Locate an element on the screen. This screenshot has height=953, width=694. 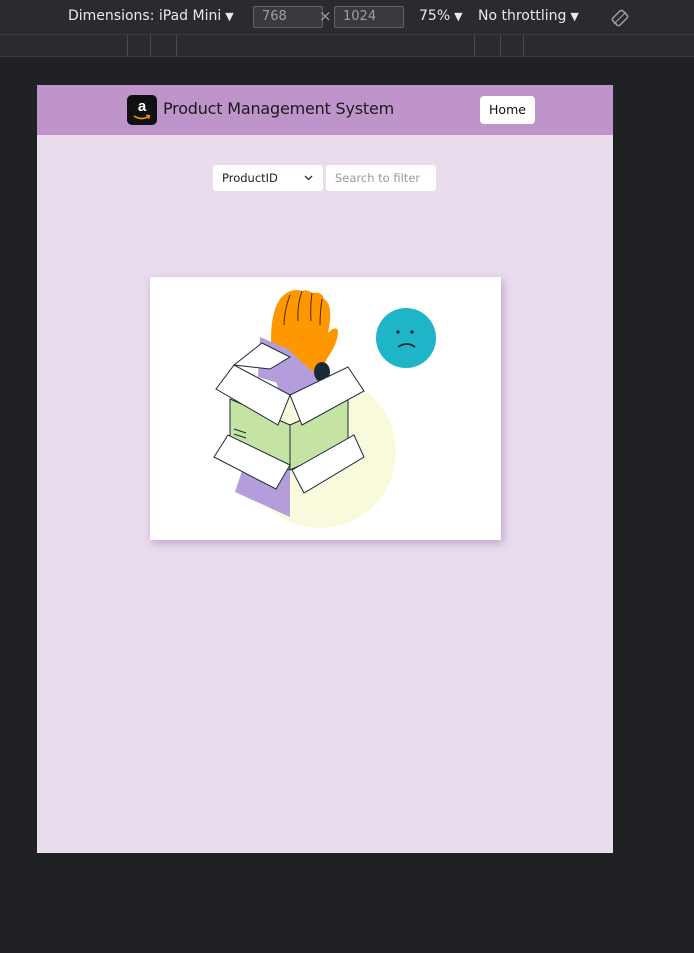
device-dimensions-label: Dimensions: iPad Mini is located at coordinates (145, 16).